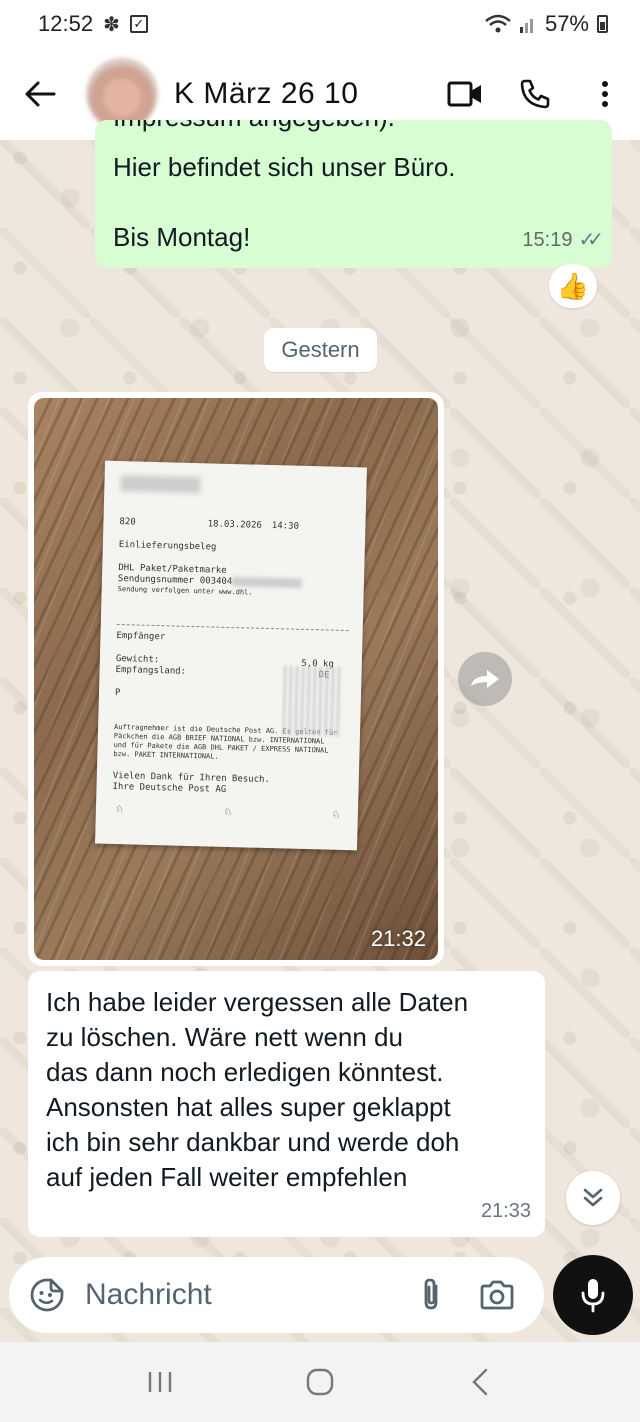 The width and height of the screenshot is (640, 1422). I want to click on attach-button, so click(431, 1295).